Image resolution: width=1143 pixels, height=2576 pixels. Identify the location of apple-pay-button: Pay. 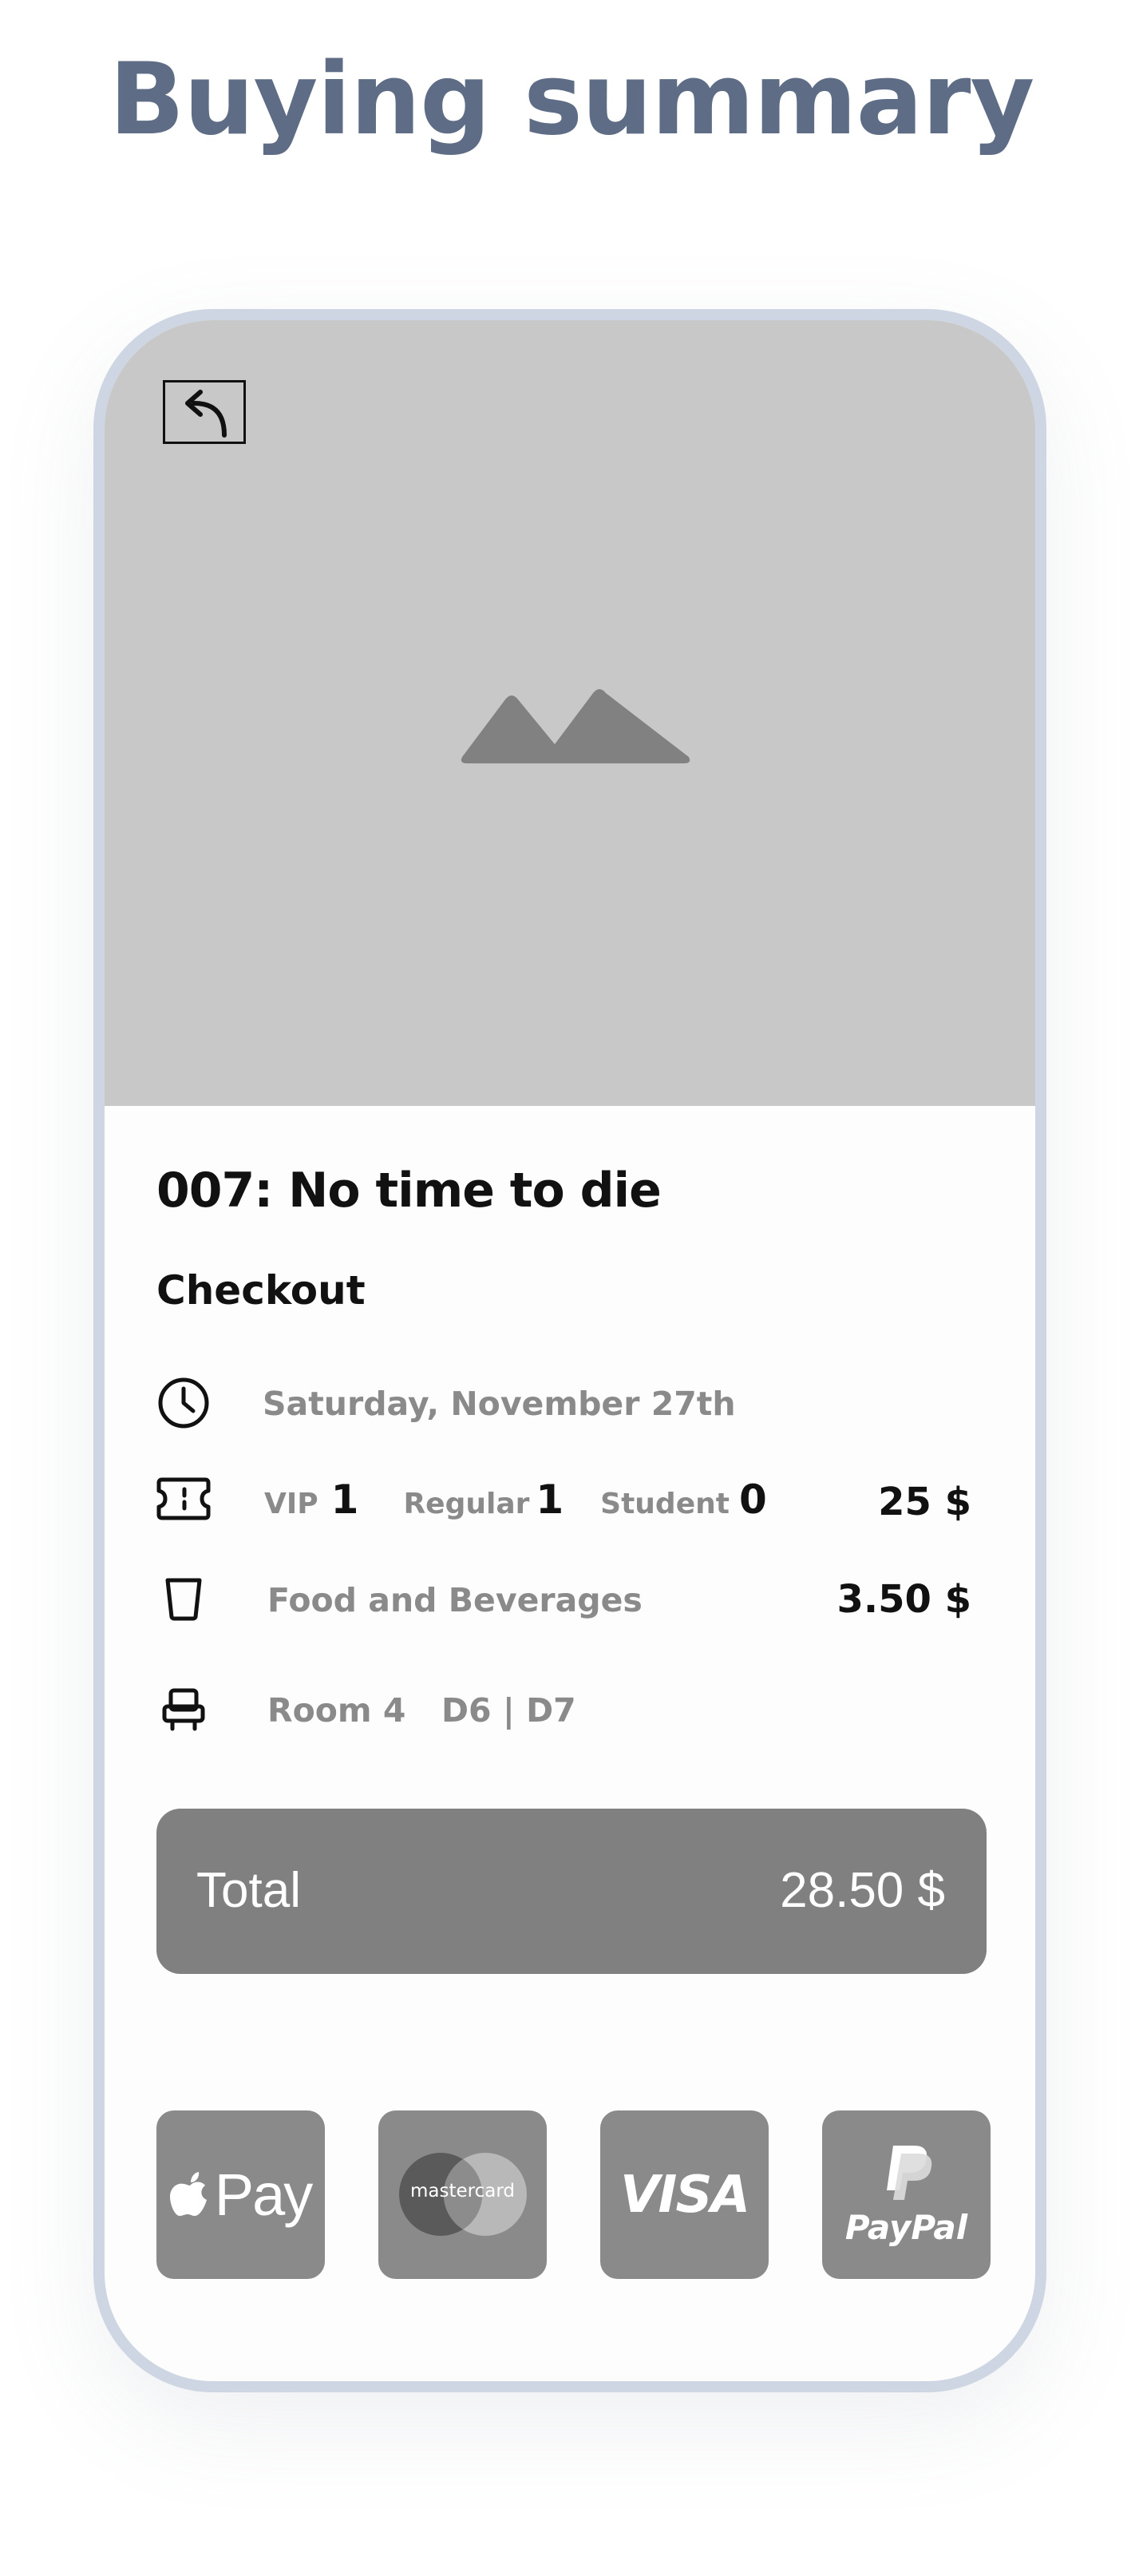
(240, 2194).